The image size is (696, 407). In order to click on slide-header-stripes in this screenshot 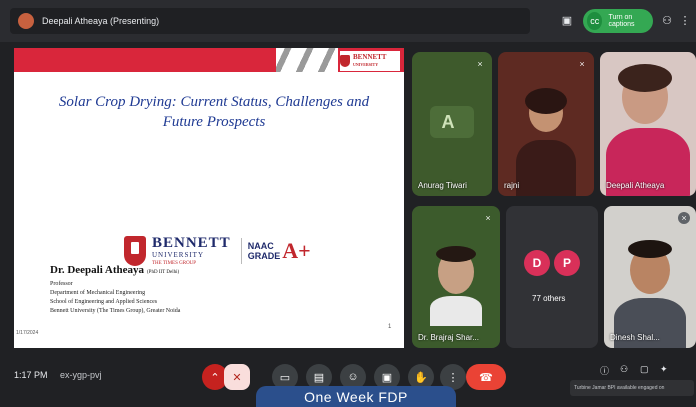, I will do `click(307, 60)`.